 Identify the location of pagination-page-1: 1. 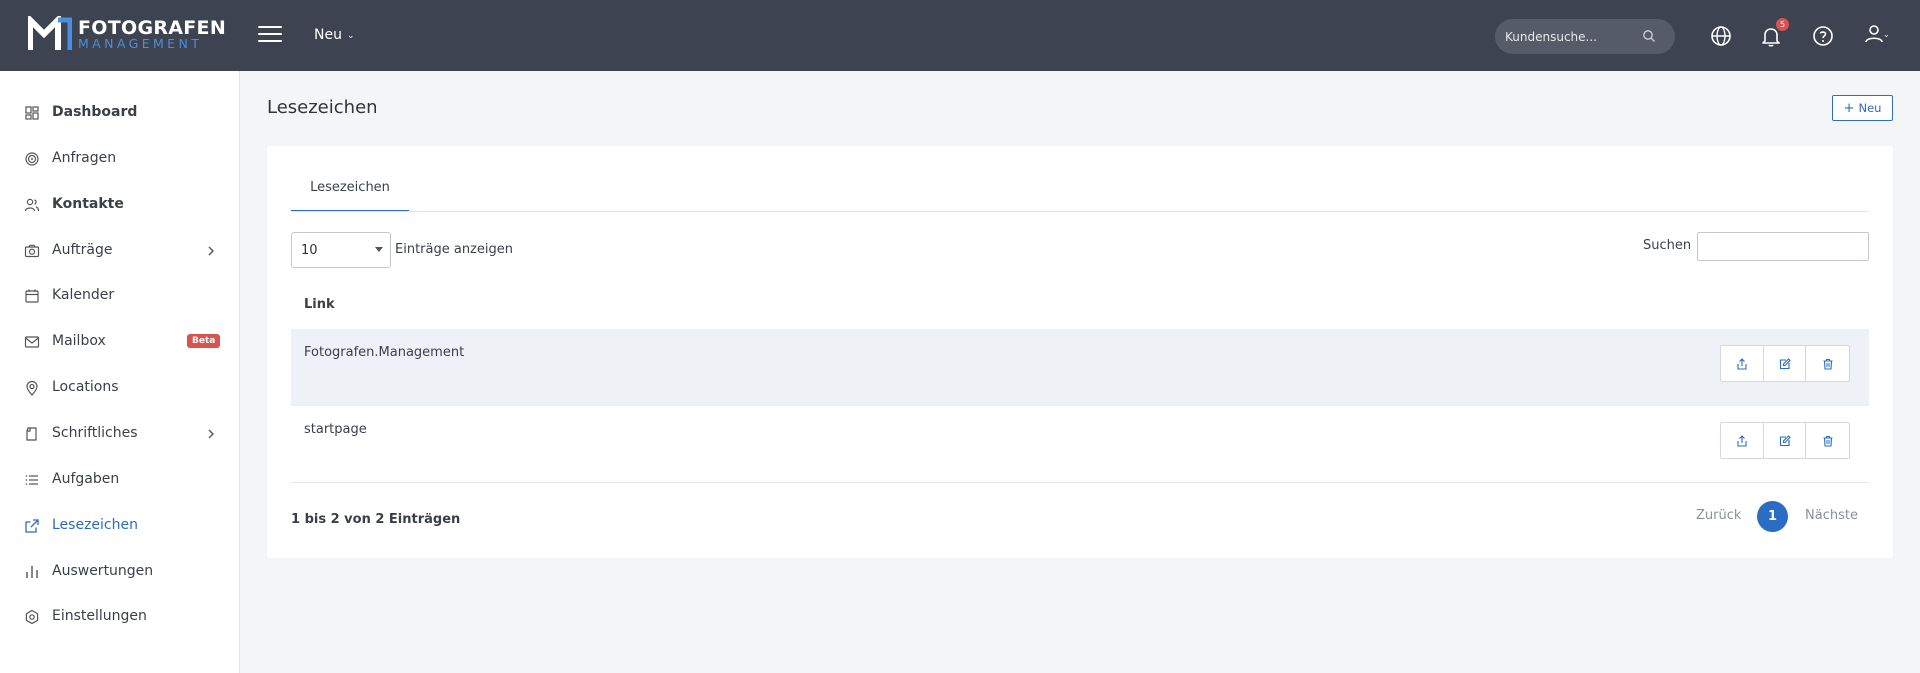
(1772, 516).